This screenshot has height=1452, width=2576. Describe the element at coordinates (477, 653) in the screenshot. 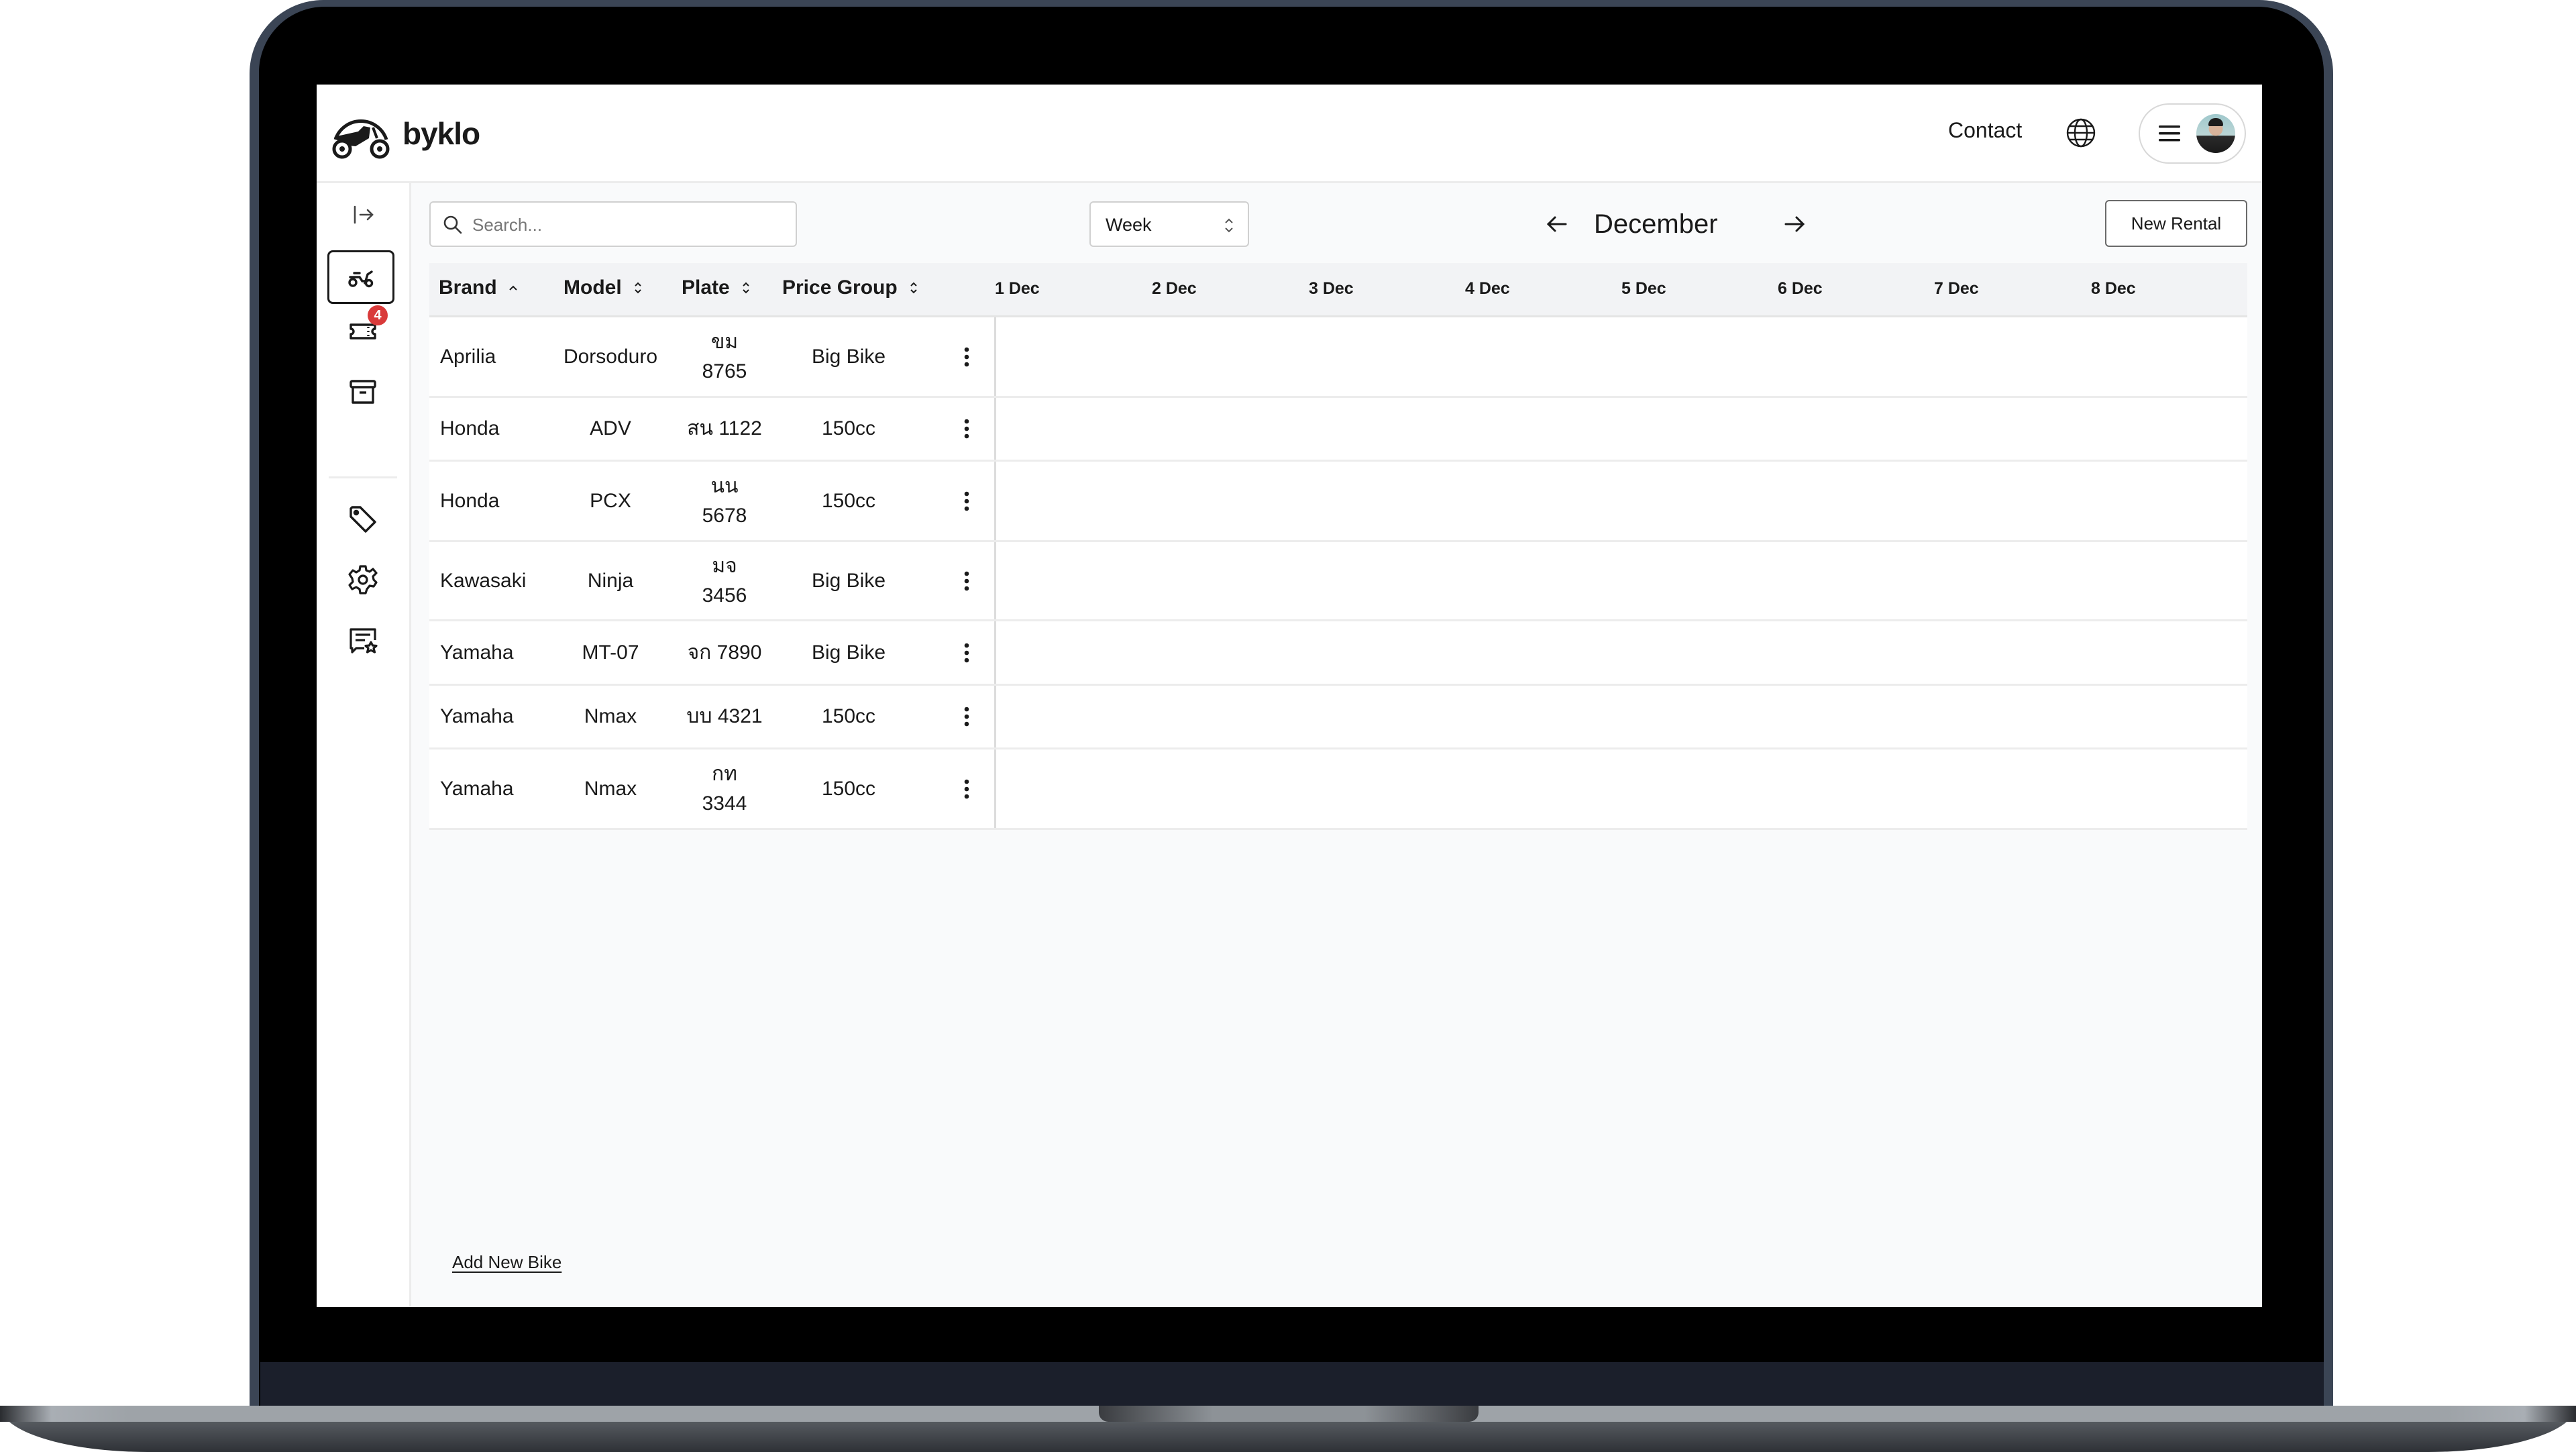

I see `brand-cell: Yamaha` at that location.